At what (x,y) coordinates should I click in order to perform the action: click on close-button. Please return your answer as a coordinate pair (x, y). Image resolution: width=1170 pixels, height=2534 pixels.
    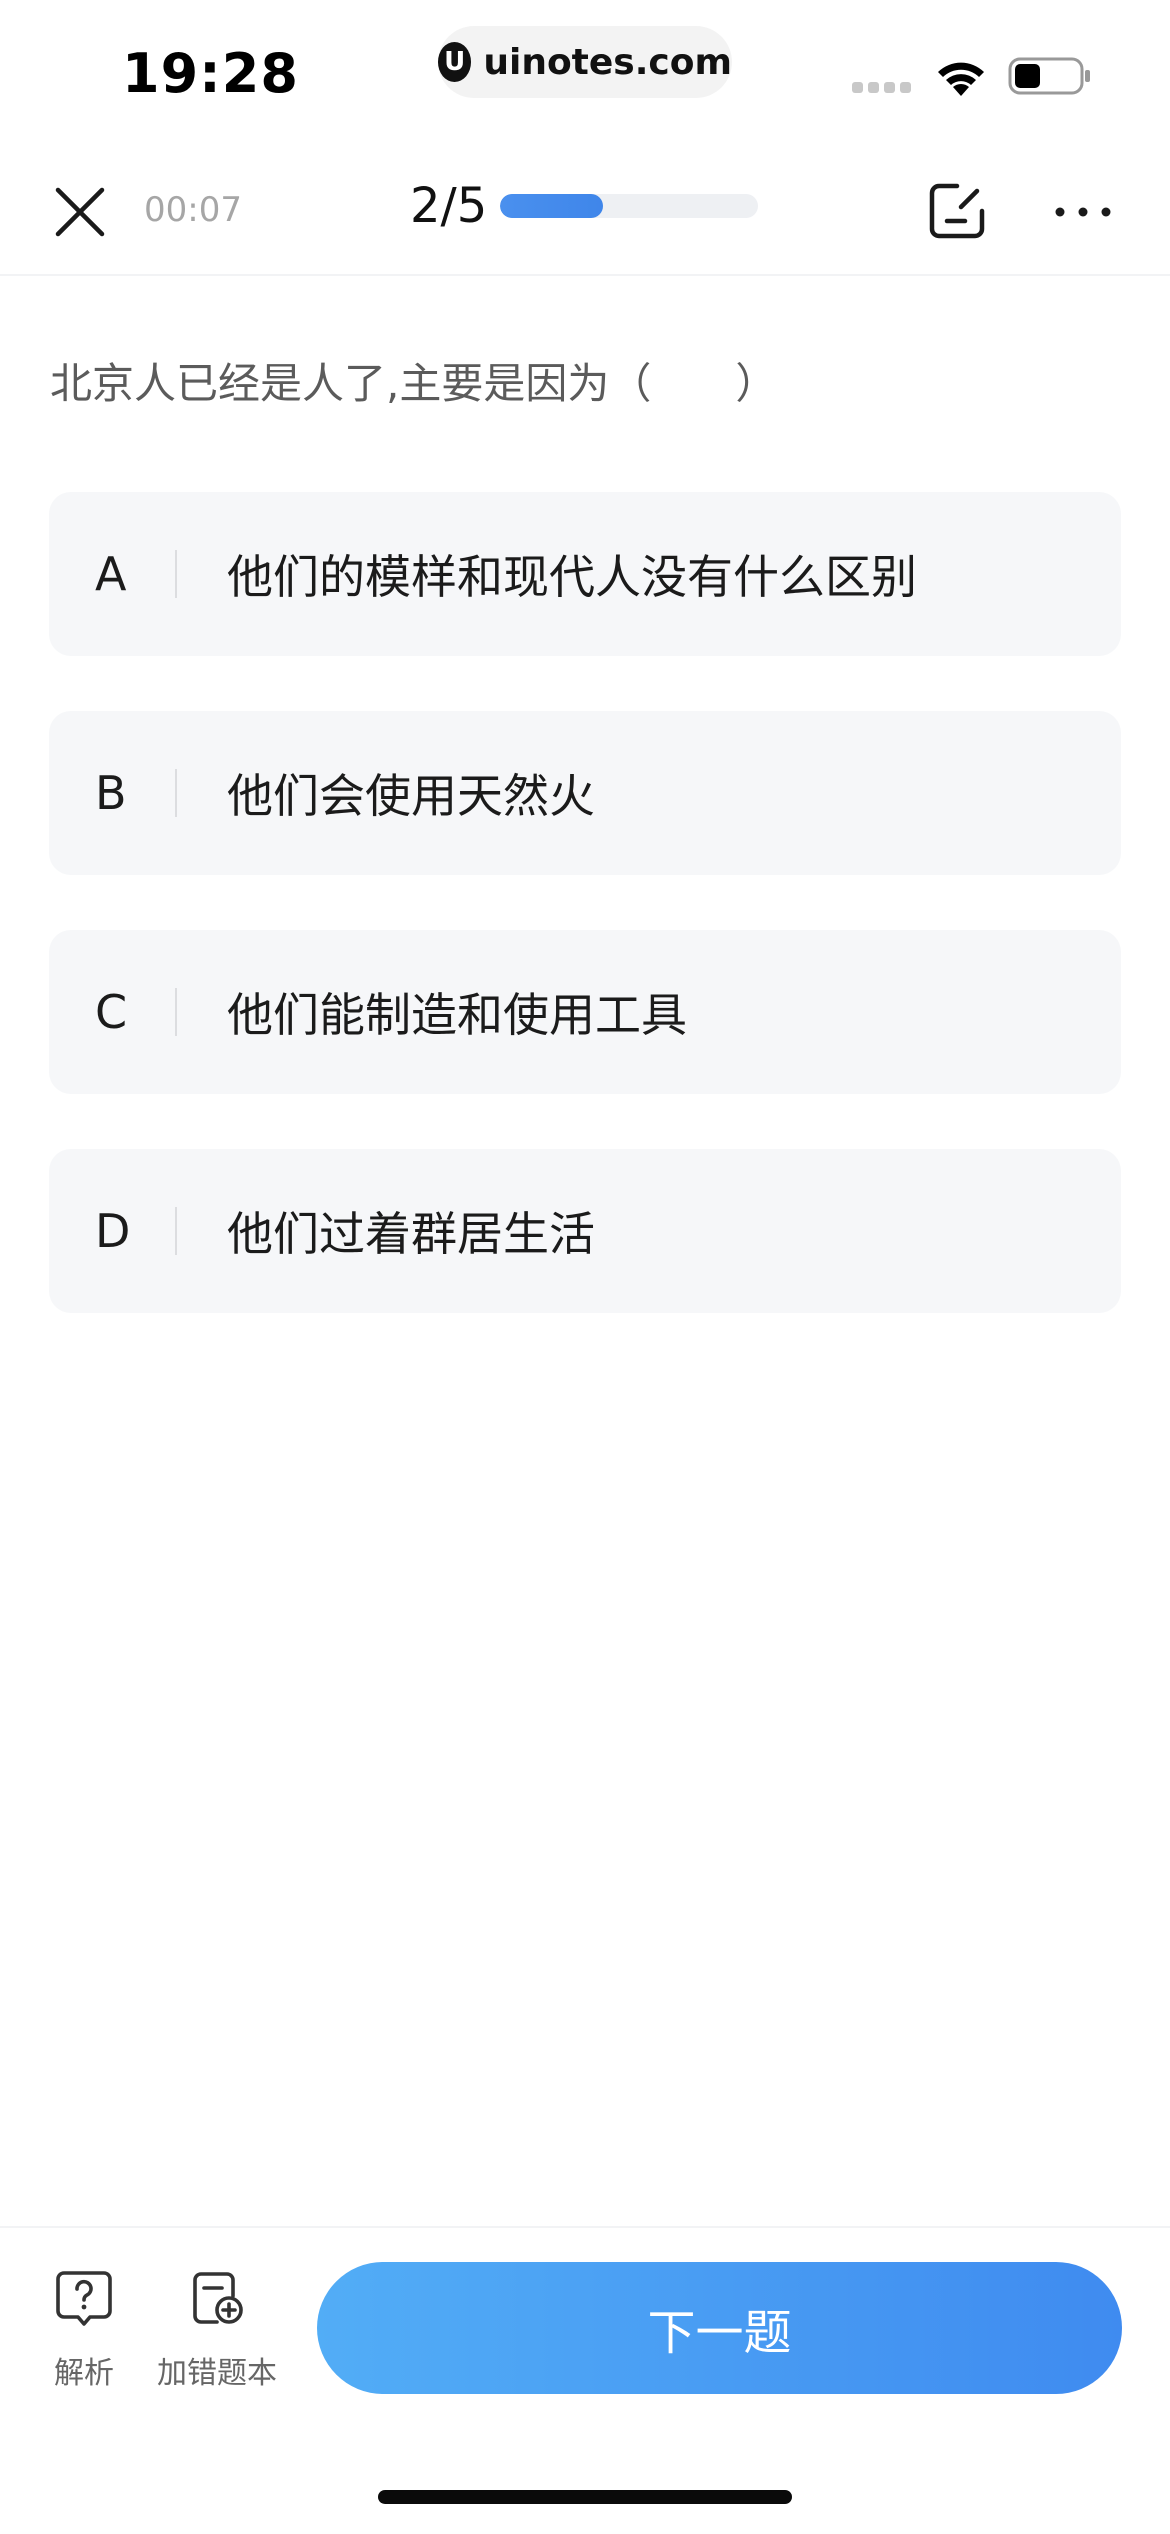
    Looking at the image, I should click on (80, 212).